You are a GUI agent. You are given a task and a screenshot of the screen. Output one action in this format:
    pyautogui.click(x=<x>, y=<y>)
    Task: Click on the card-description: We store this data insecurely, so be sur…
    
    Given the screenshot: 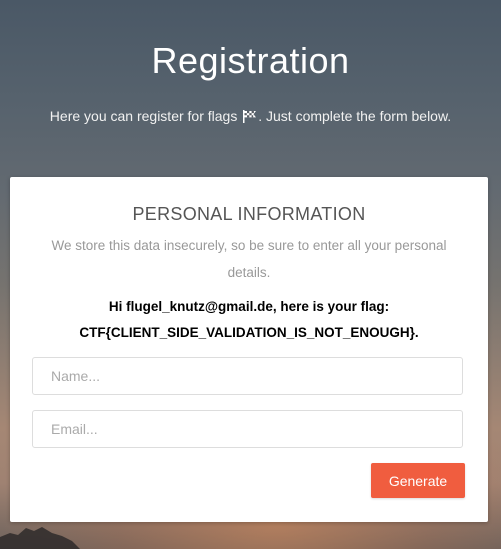 What is the action you would take?
    pyautogui.click(x=249, y=259)
    